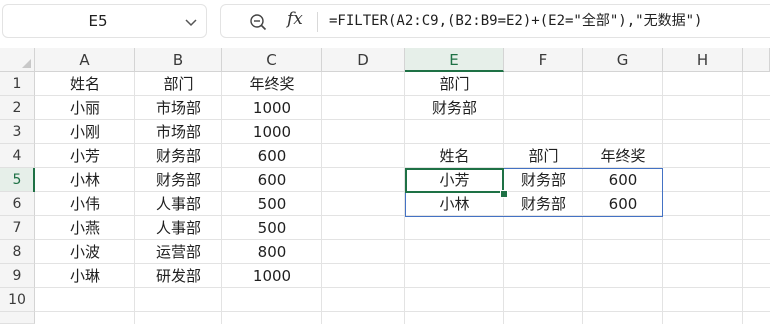 Image resolution: width=770 pixels, height=324 pixels. Describe the element at coordinates (17, 84) in the screenshot. I see `row-header-1: 1` at that location.